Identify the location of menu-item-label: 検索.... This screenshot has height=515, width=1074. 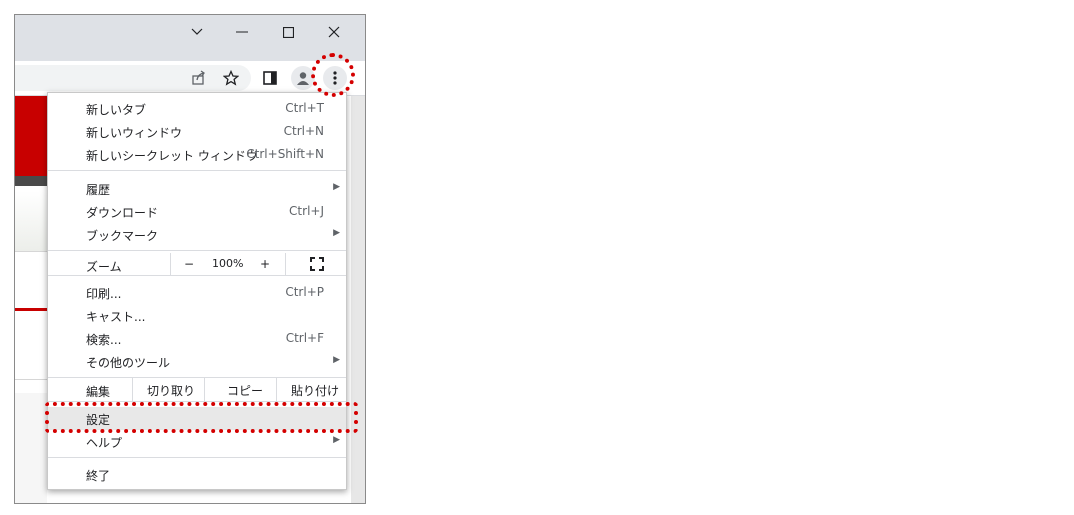
(104, 340).